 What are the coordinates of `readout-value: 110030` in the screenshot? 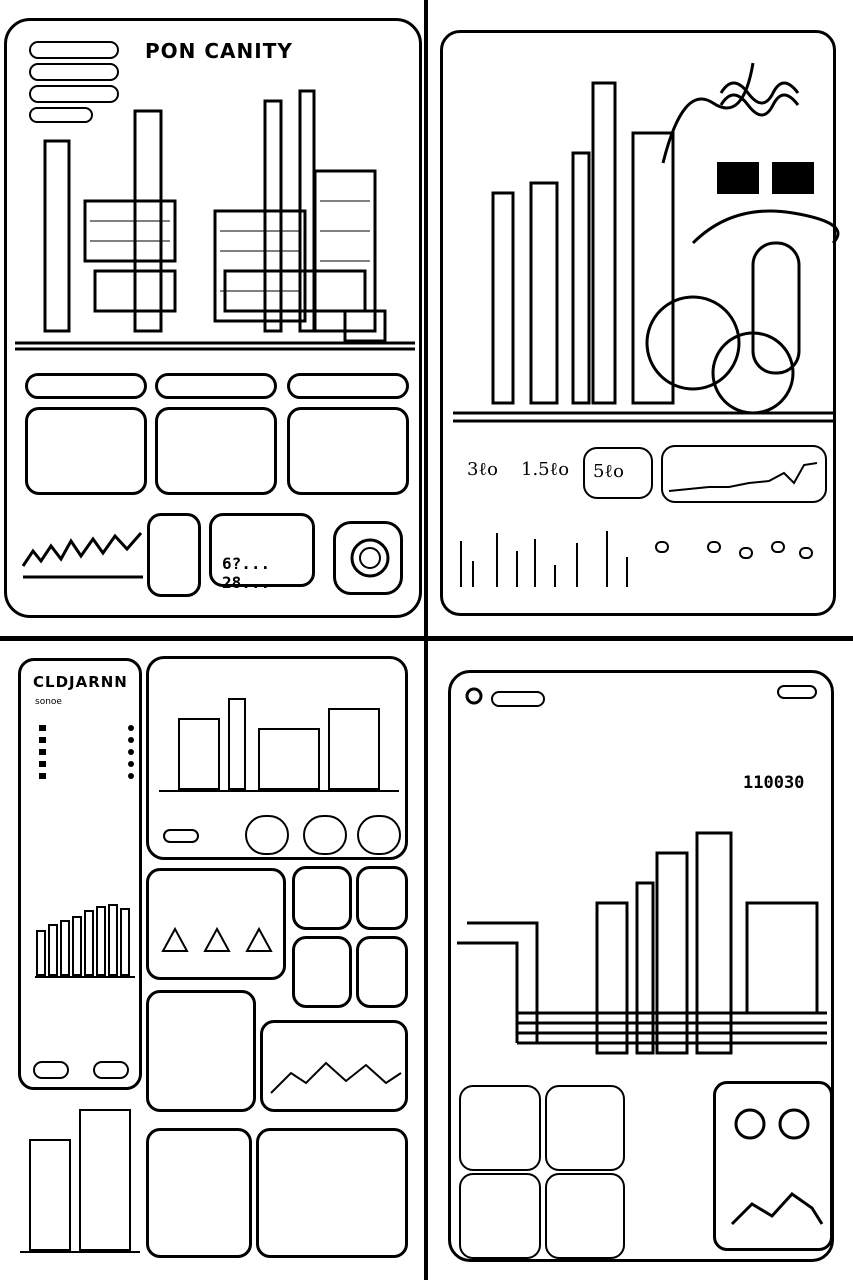 It's located at (774, 783).